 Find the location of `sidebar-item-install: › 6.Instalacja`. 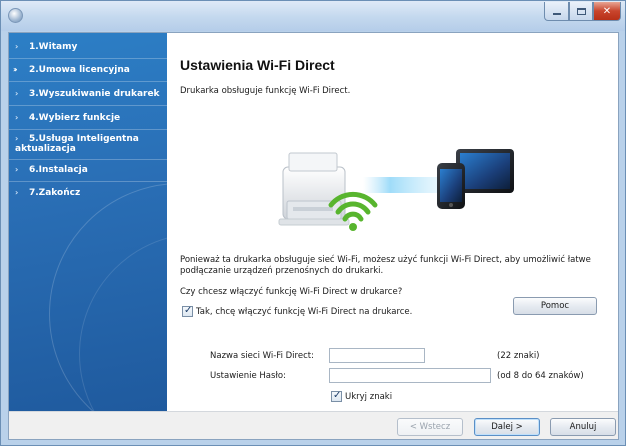

sidebar-item-install: › 6.Instalacja is located at coordinates (88, 170).